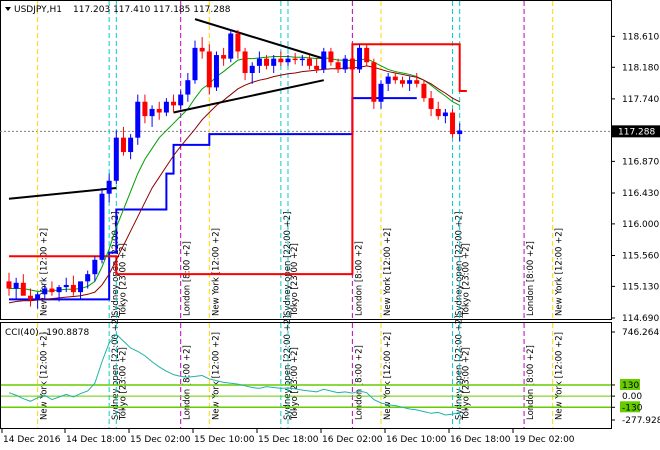  I want to click on time-tick-label: 15 Dec 18:00, so click(288, 440).